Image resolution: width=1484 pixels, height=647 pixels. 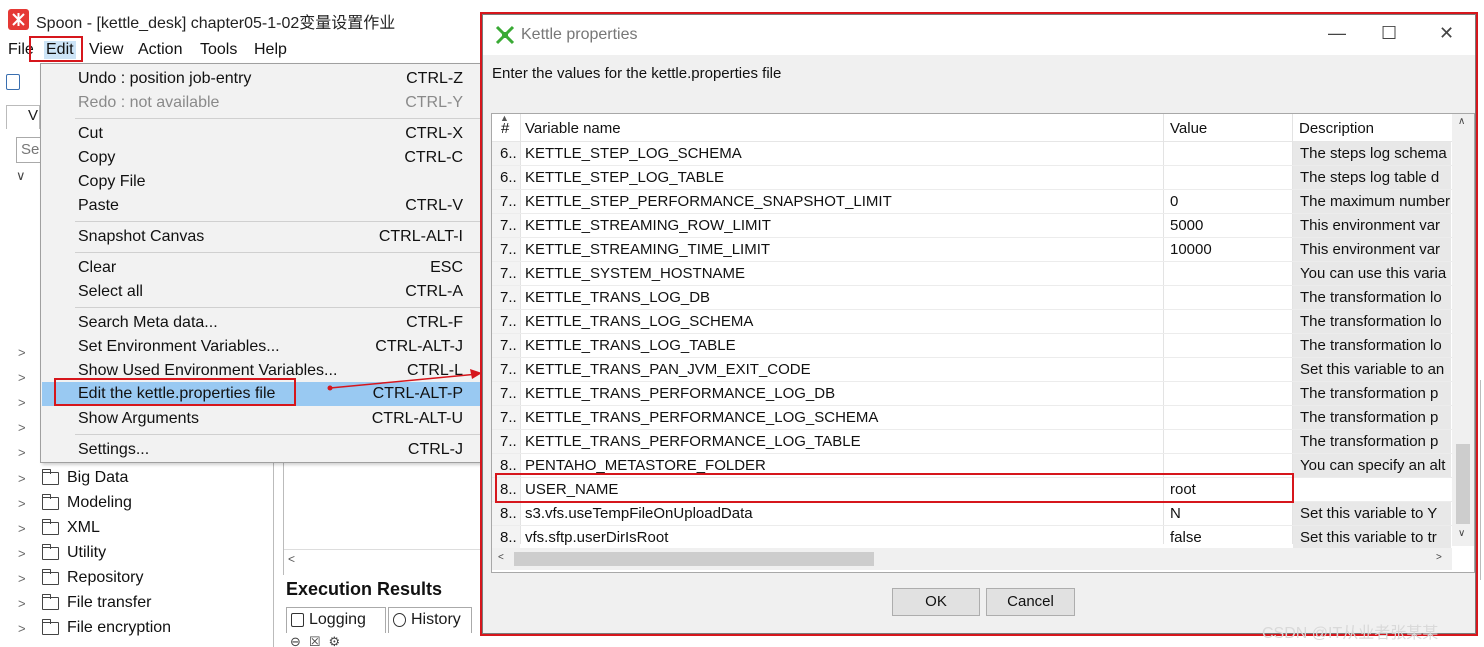 I want to click on menu-edit: Edit, so click(x=60, y=50).